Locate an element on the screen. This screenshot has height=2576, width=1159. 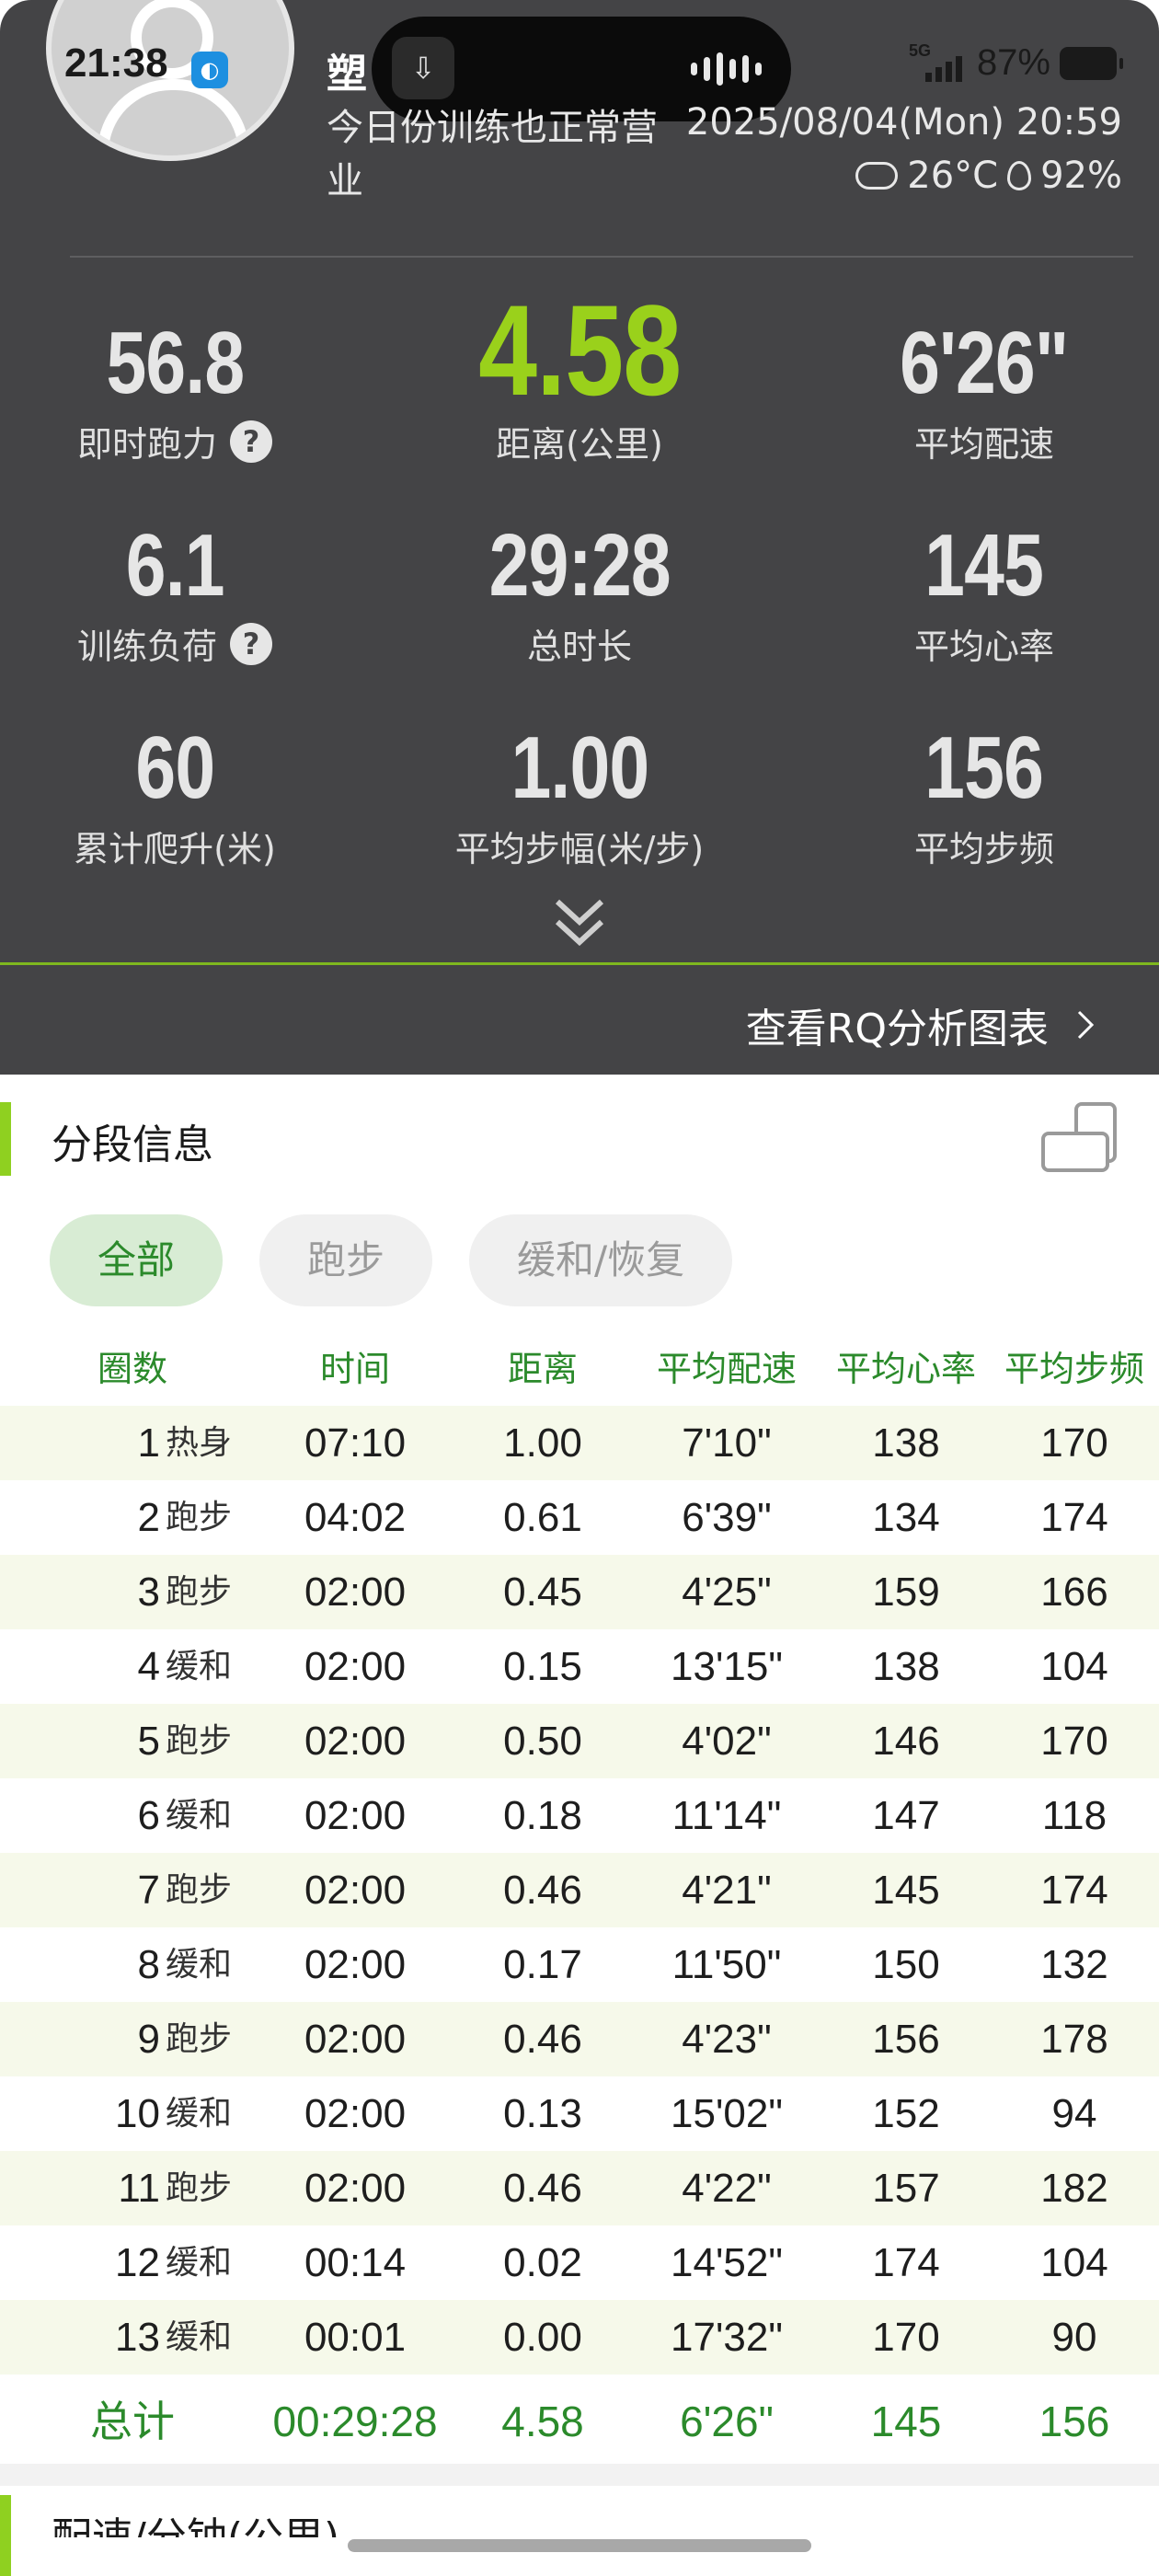
stat-distance: 4.58 距离(公里) is located at coordinates (579, 371).